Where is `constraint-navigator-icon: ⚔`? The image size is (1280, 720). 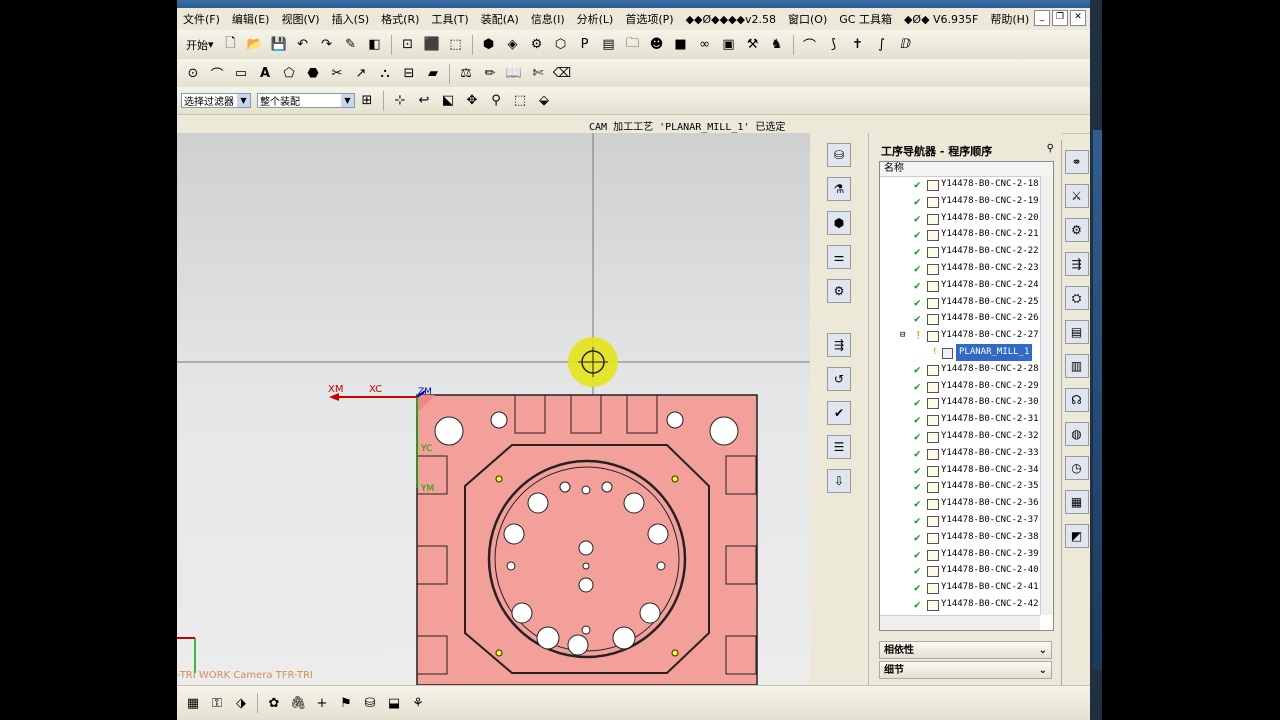 constraint-navigator-icon: ⚔ is located at coordinates (1076, 196).